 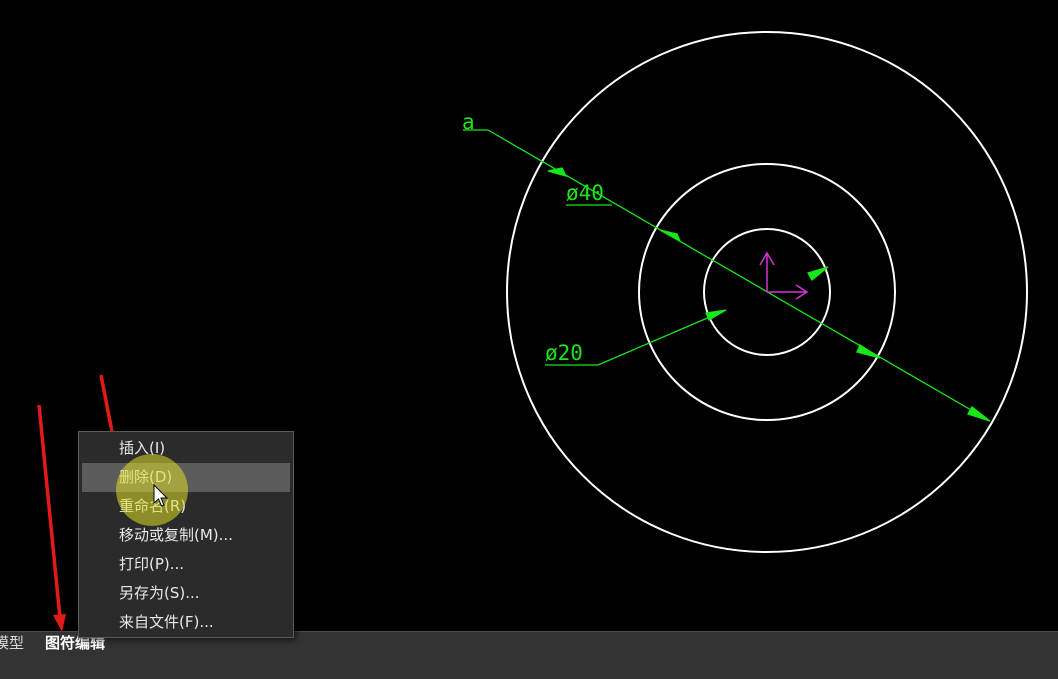 I want to click on menu-item-insert: 插入(I), so click(x=186, y=448).